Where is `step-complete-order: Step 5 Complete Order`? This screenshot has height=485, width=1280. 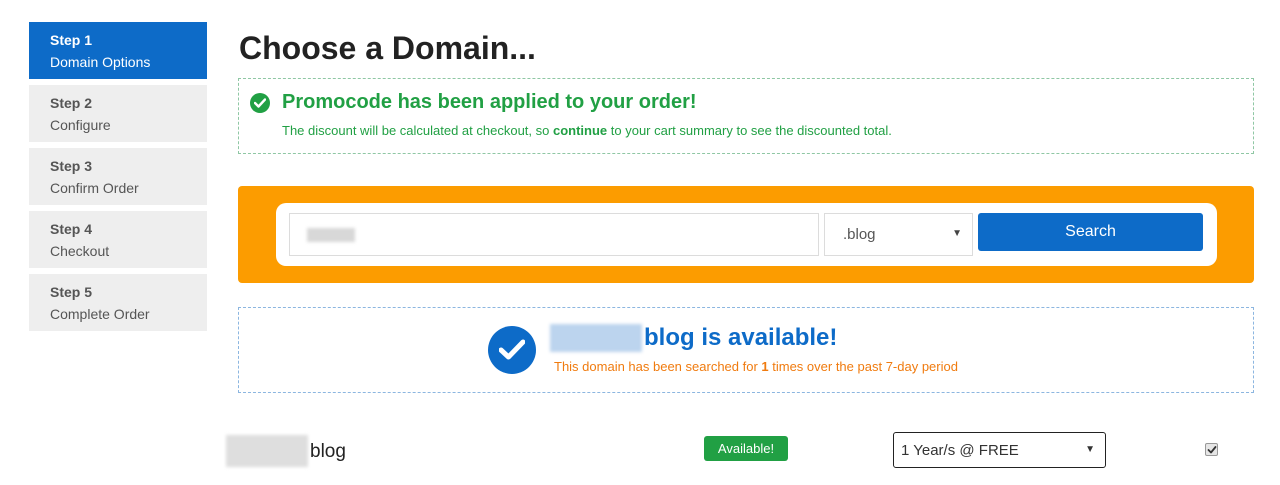
step-complete-order: Step 5 Complete Order is located at coordinates (118, 302).